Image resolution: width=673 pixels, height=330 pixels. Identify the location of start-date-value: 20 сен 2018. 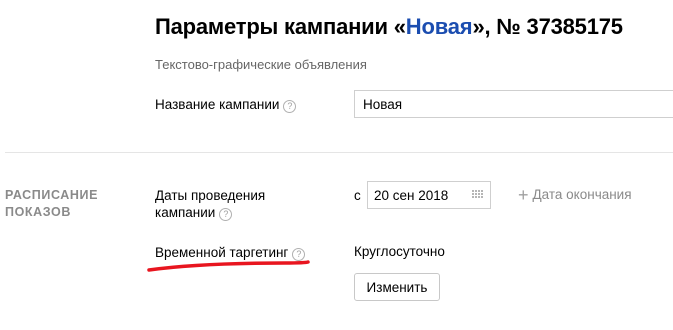
(411, 195).